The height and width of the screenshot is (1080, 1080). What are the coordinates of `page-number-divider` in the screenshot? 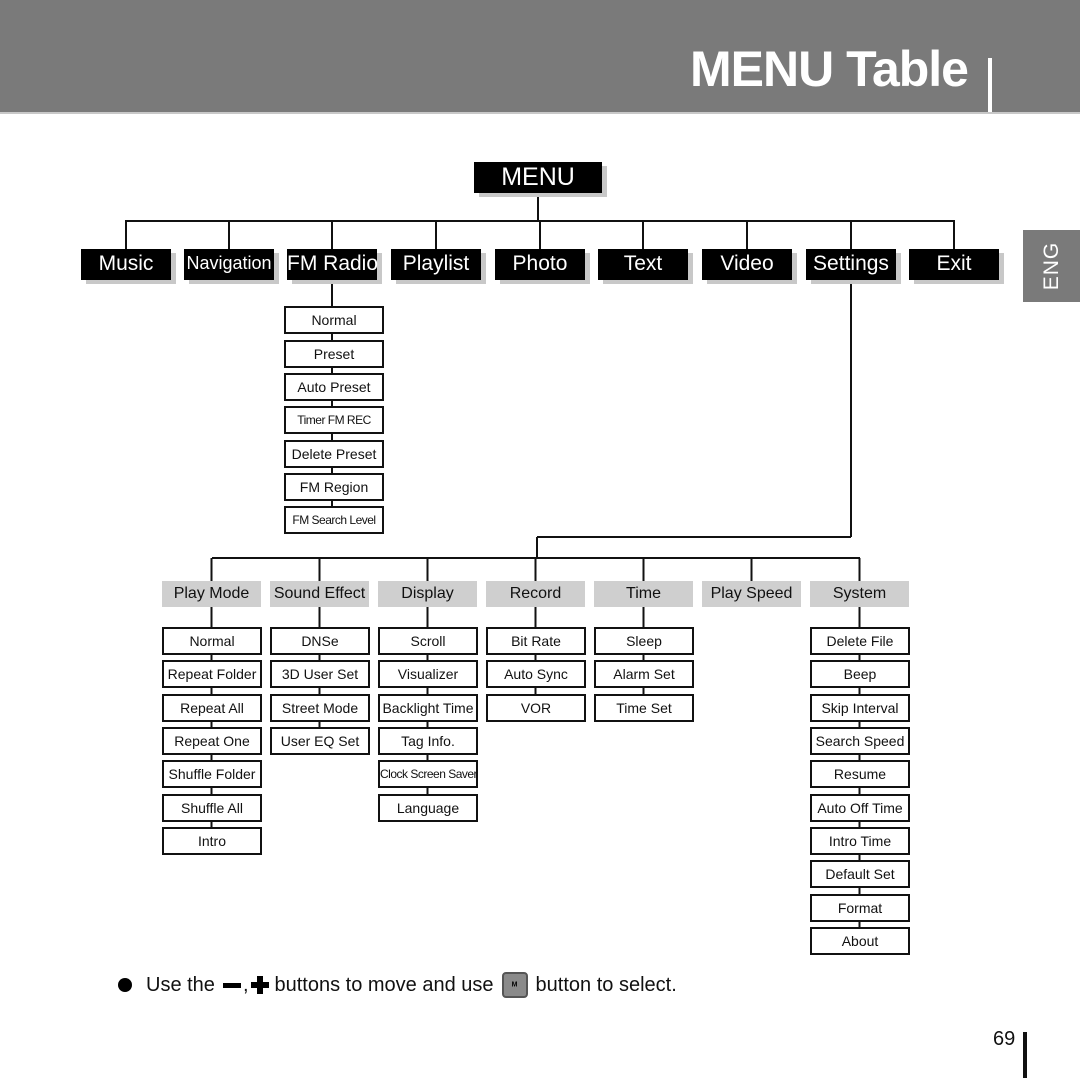 It's located at (1025, 1055).